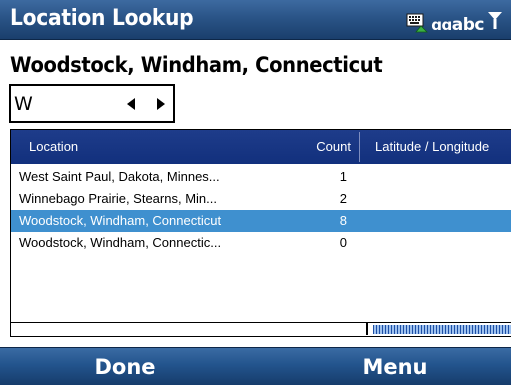  I want to click on list-item: Woodstock, Windham, Connectic... 0, so click(261, 243).